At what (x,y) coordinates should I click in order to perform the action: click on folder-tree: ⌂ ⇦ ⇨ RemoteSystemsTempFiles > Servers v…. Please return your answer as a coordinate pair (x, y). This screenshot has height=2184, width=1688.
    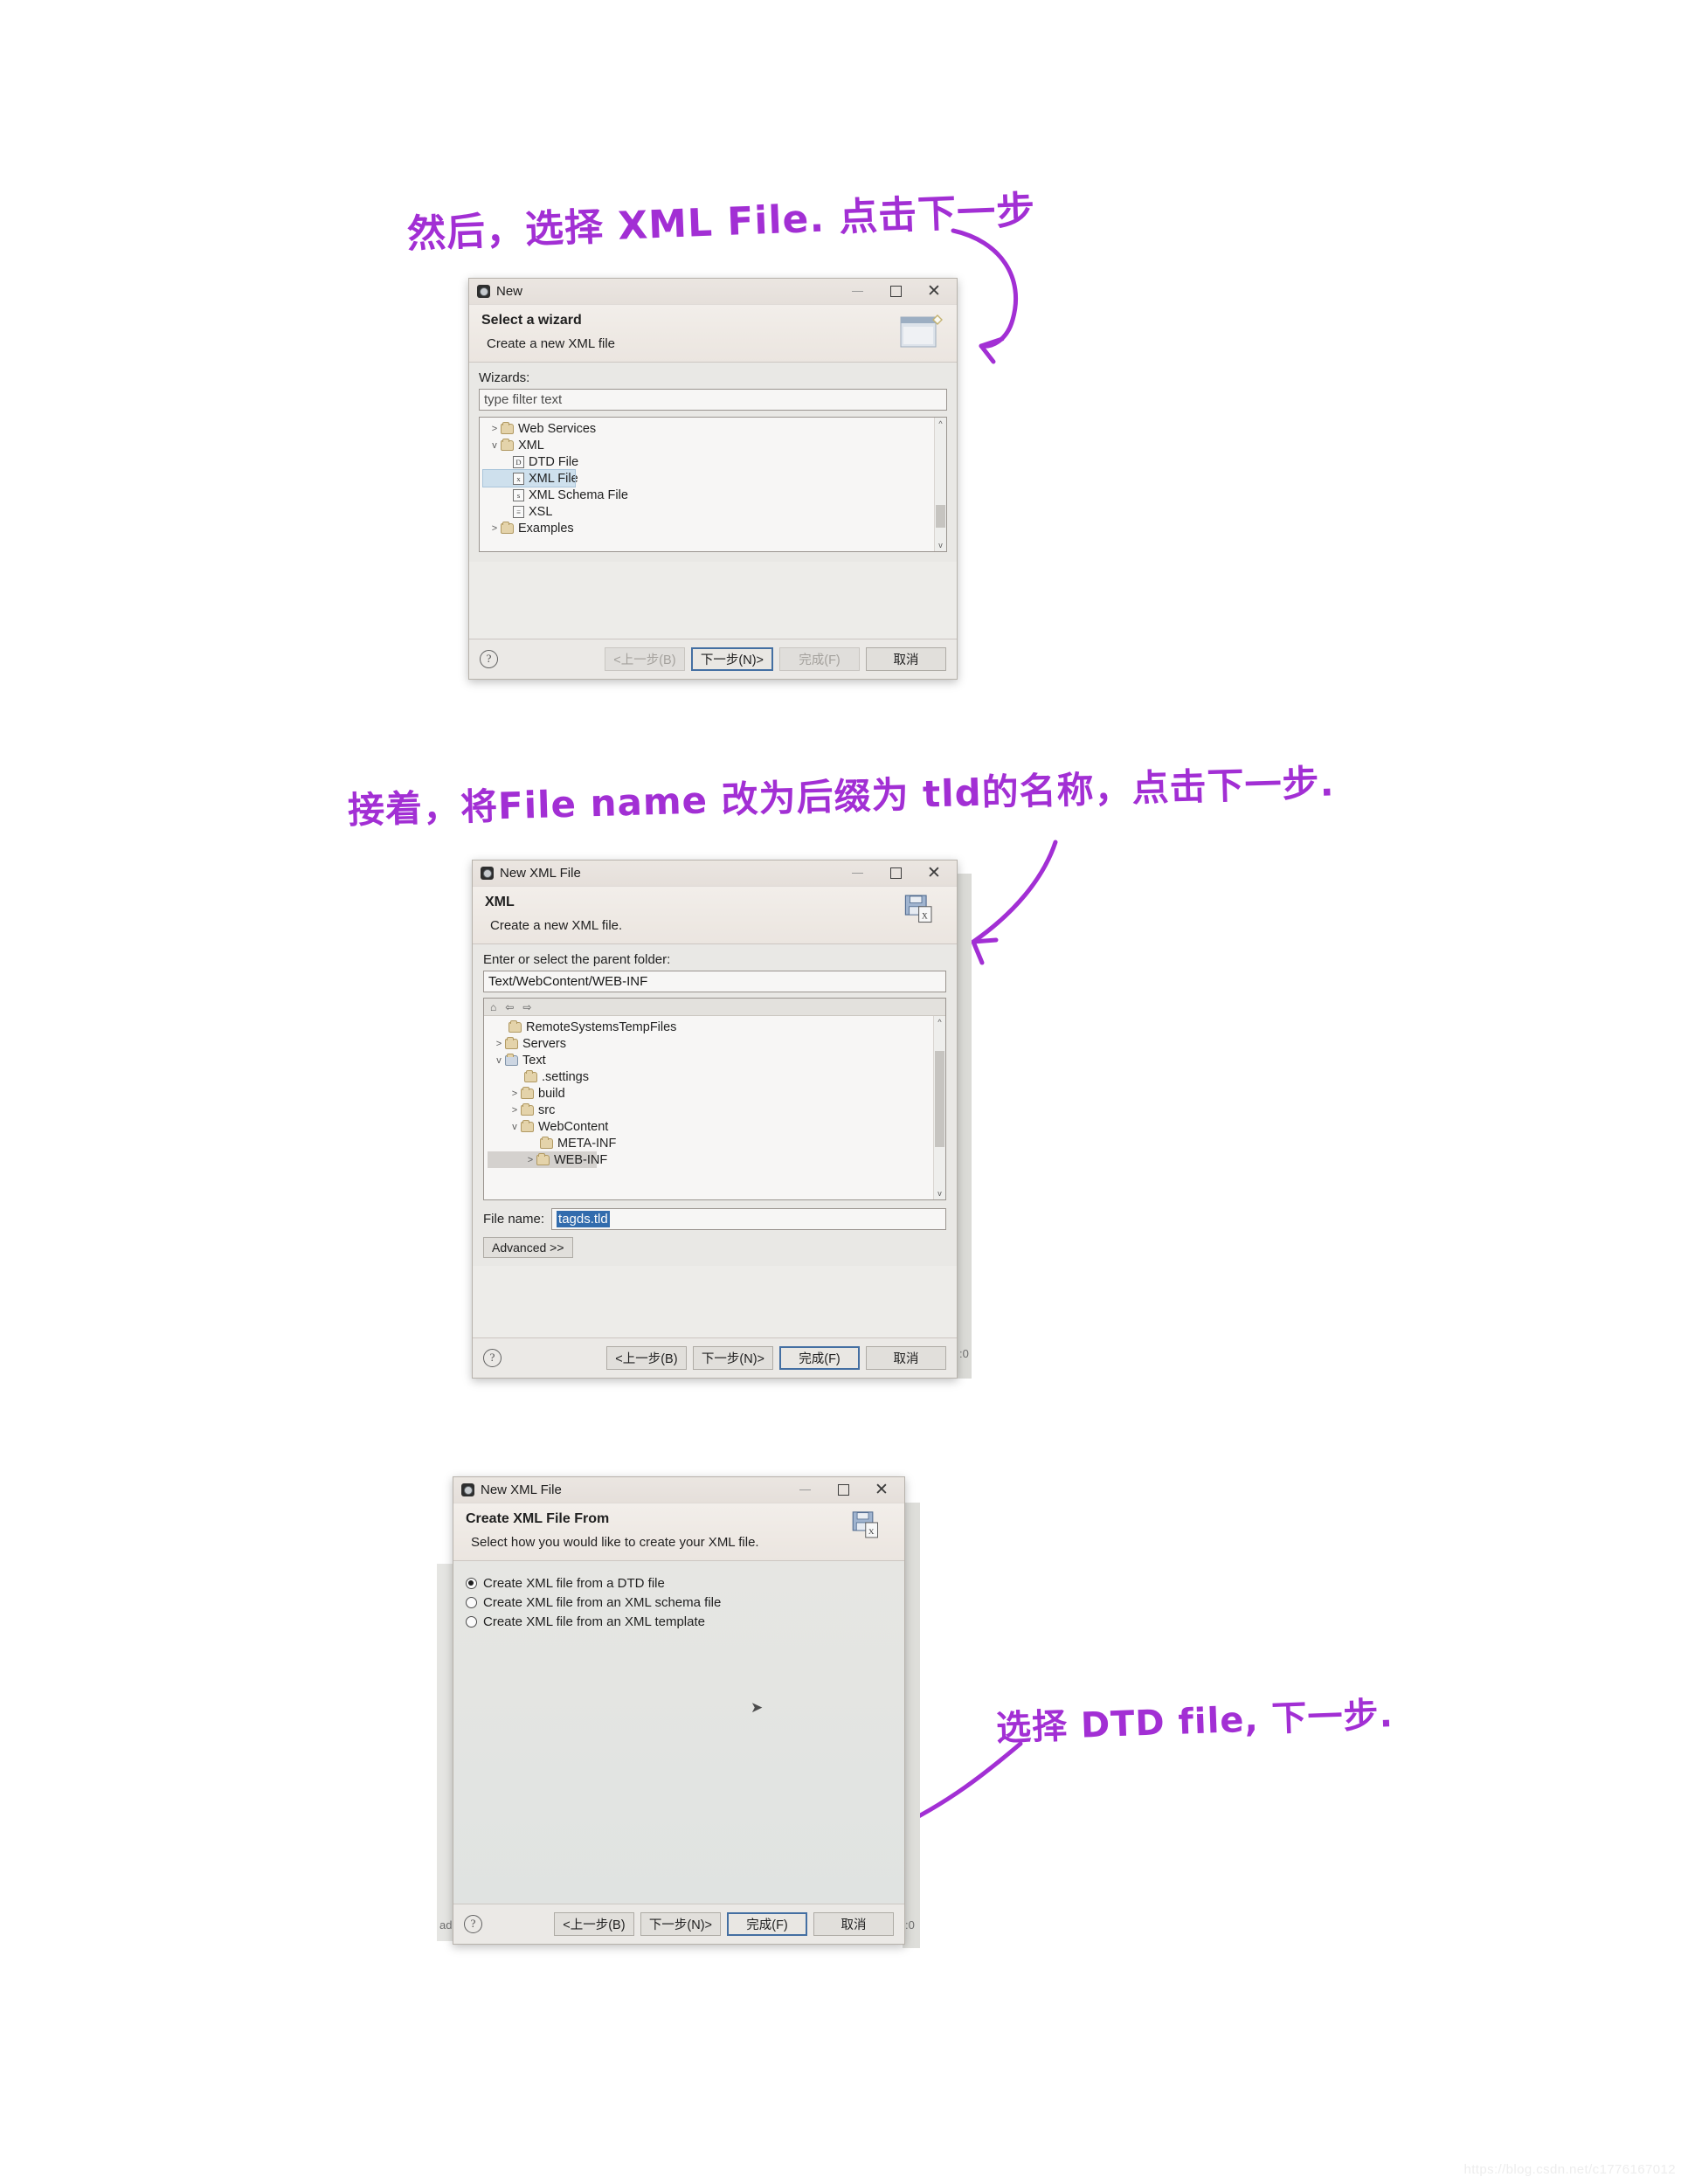
    Looking at the image, I should click on (714, 1099).